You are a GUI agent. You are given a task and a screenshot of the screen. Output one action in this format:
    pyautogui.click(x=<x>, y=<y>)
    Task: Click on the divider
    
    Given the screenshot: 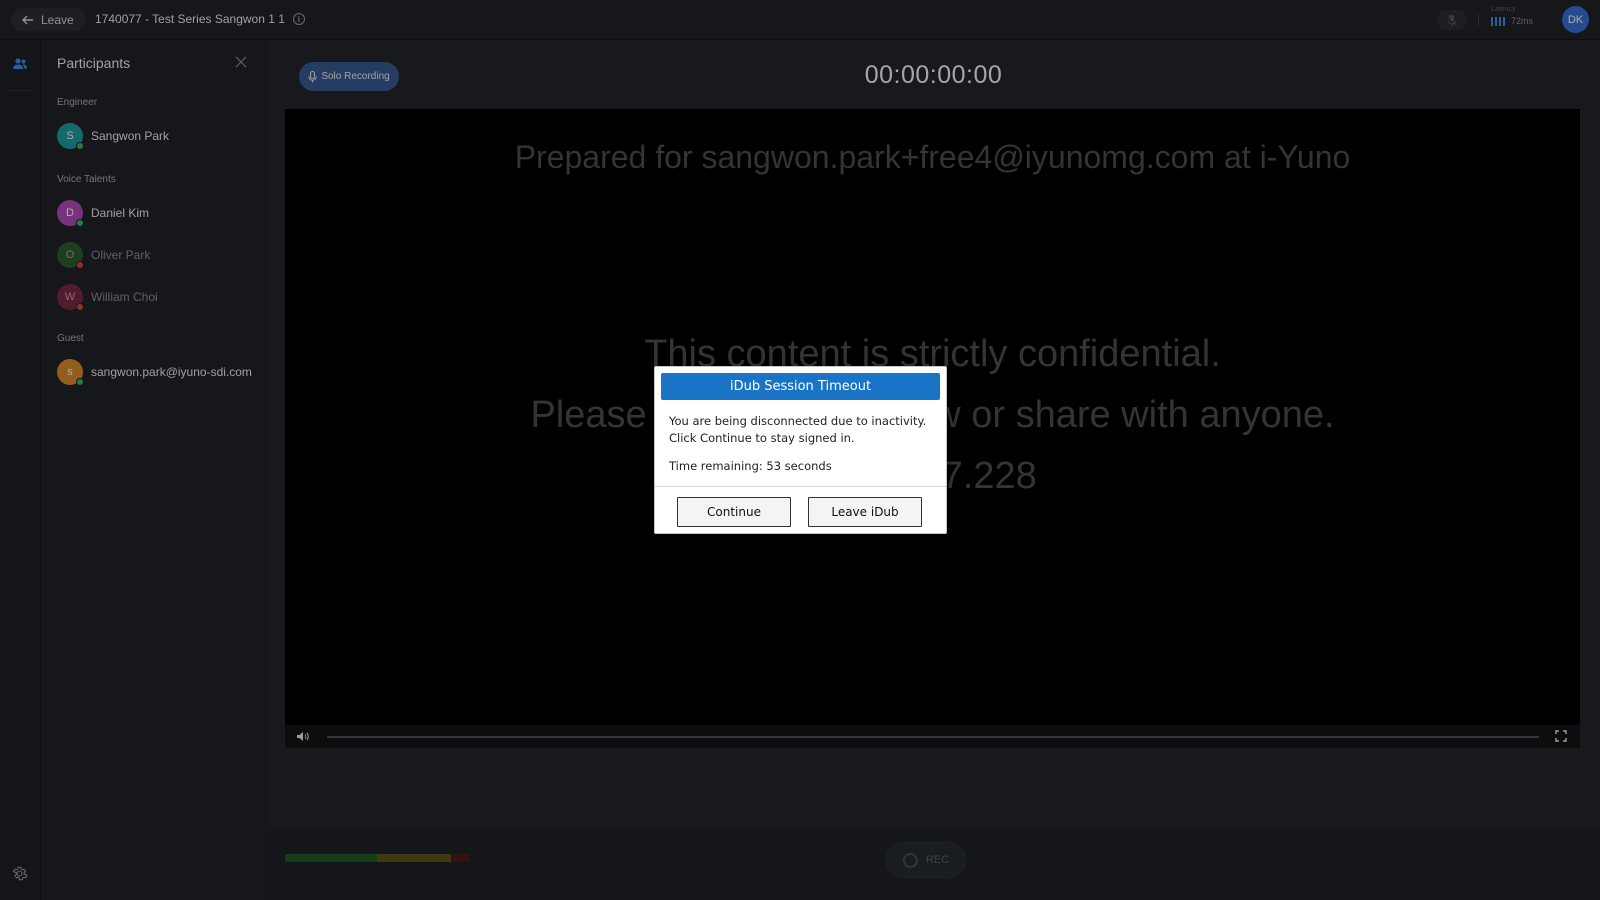 What is the action you would take?
    pyautogui.click(x=800, y=486)
    